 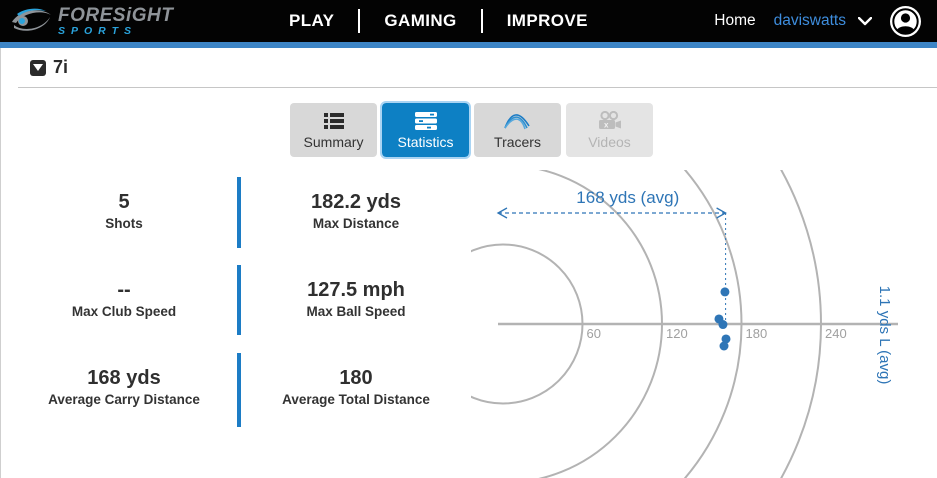 I want to click on stat-avg-total: 180 Average Total Distance, so click(x=356, y=388).